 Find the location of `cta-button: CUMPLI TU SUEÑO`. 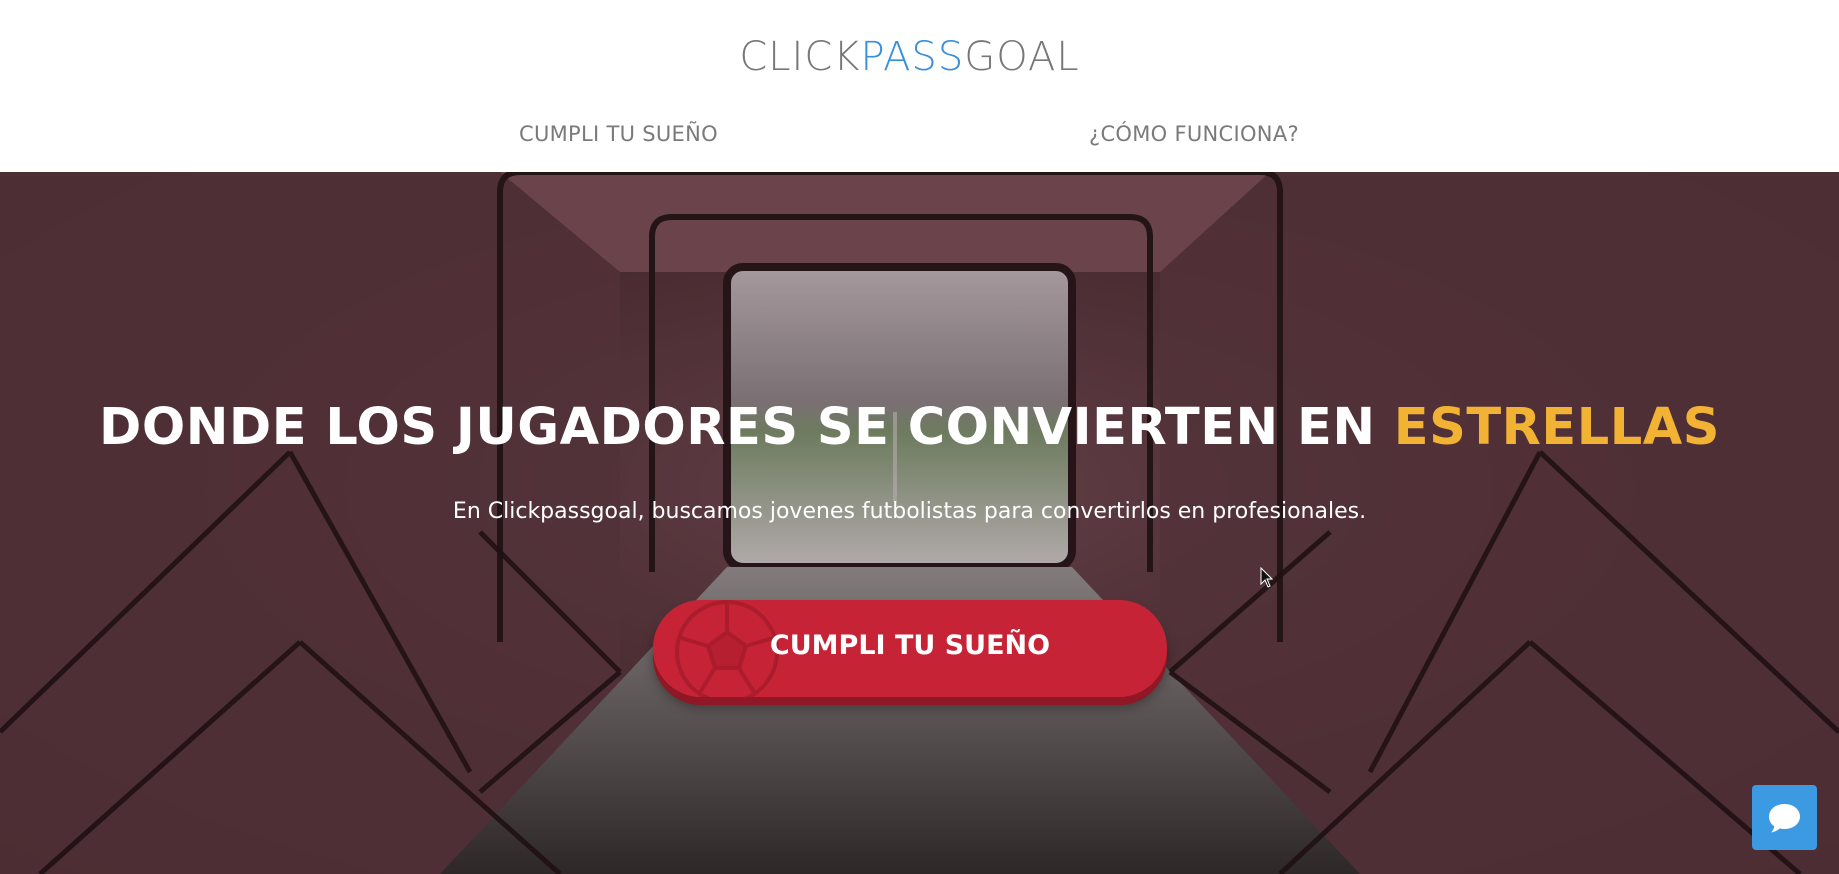

cta-button: CUMPLI TU SUEÑO is located at coordinates (910, 648).